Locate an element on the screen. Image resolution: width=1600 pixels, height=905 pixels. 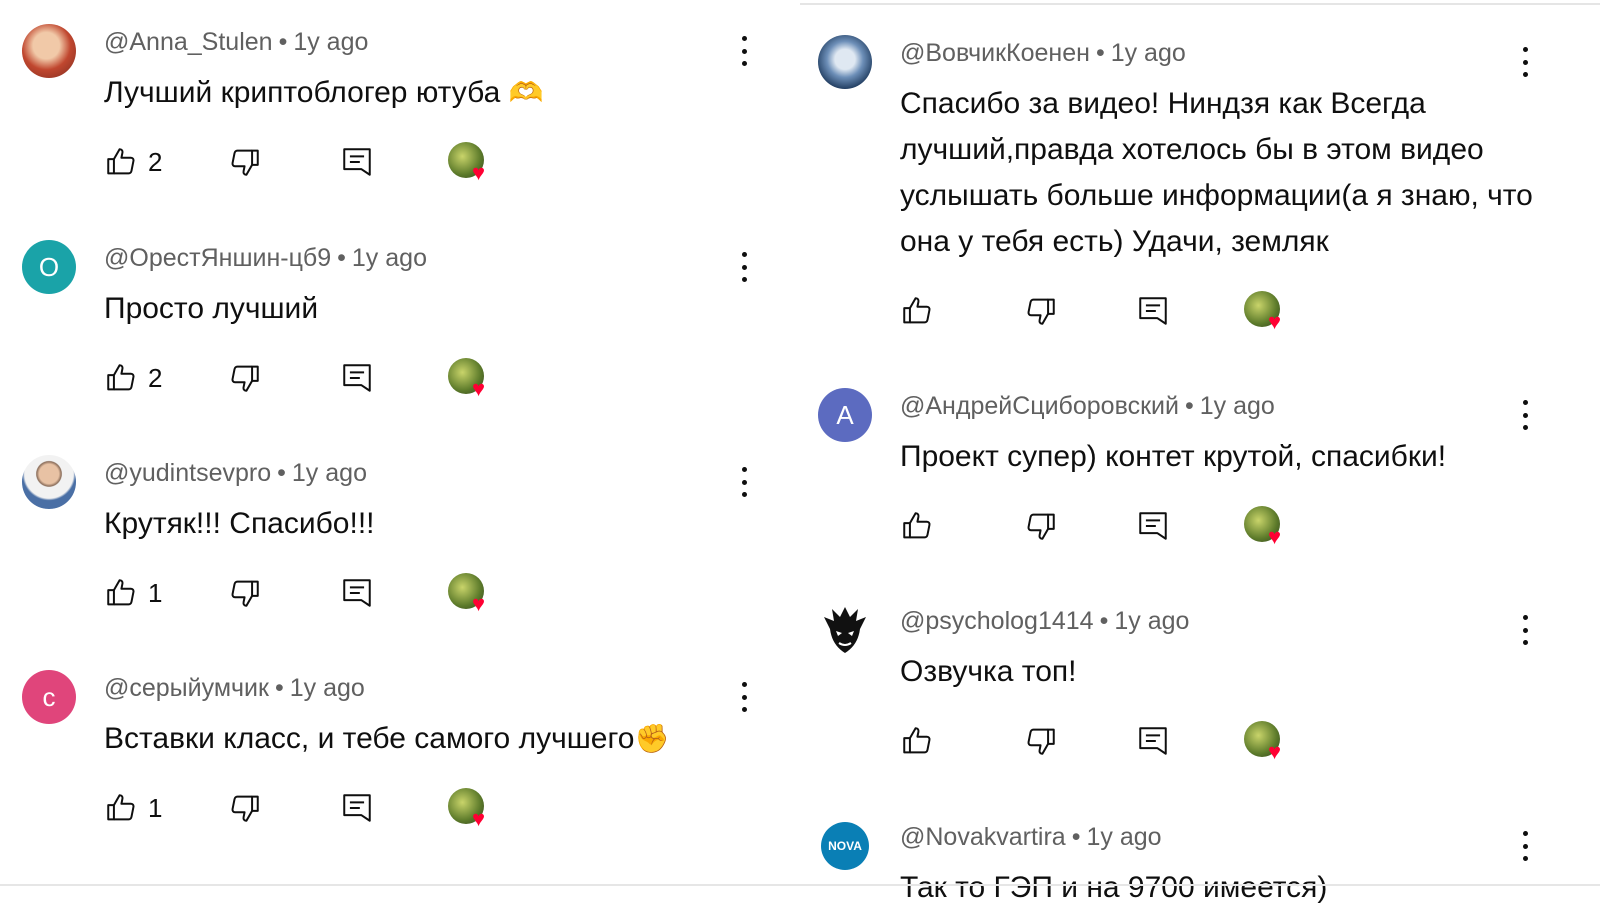
bottom-divider is located at coordinates (800, 885).